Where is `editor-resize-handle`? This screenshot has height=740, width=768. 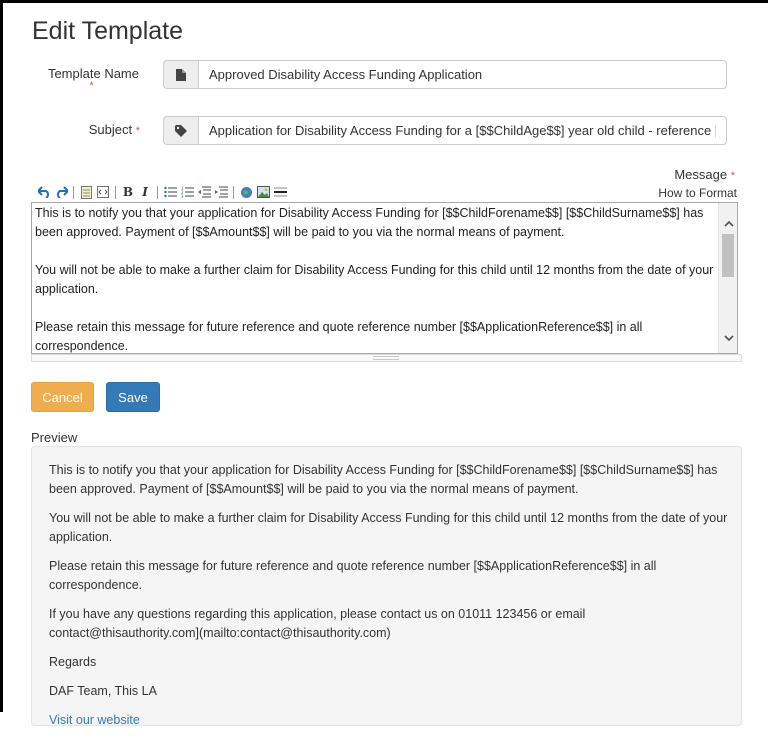 editor-resize-handle is located at coordinates (386, 358).